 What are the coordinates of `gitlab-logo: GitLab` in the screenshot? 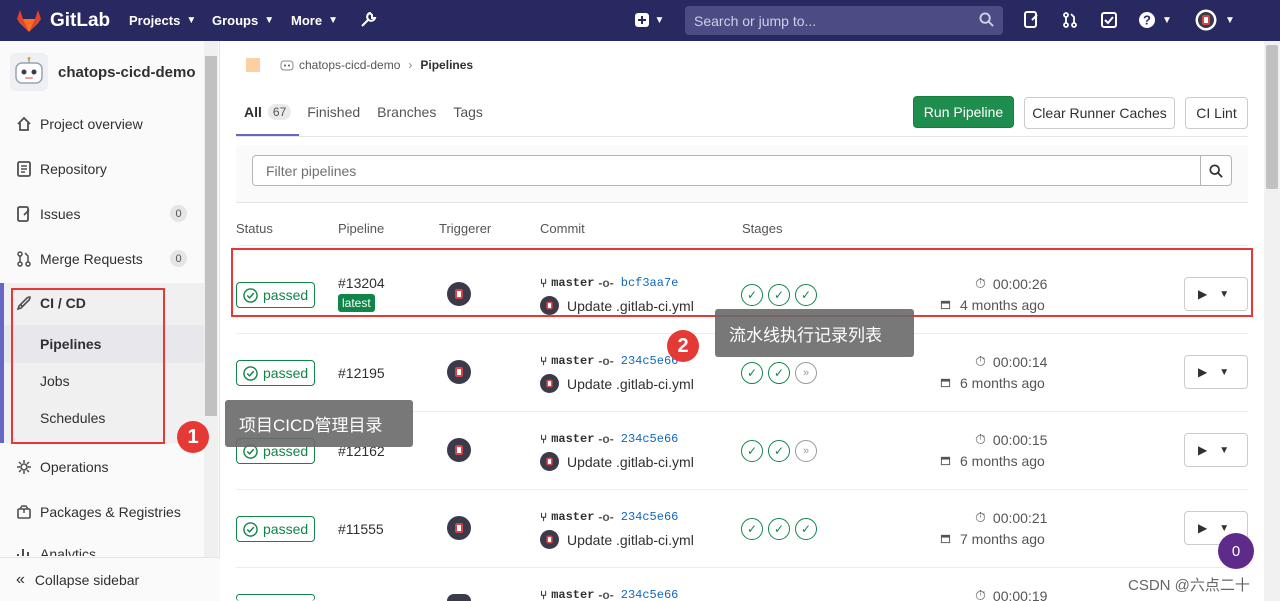 It's located at (63, 21).